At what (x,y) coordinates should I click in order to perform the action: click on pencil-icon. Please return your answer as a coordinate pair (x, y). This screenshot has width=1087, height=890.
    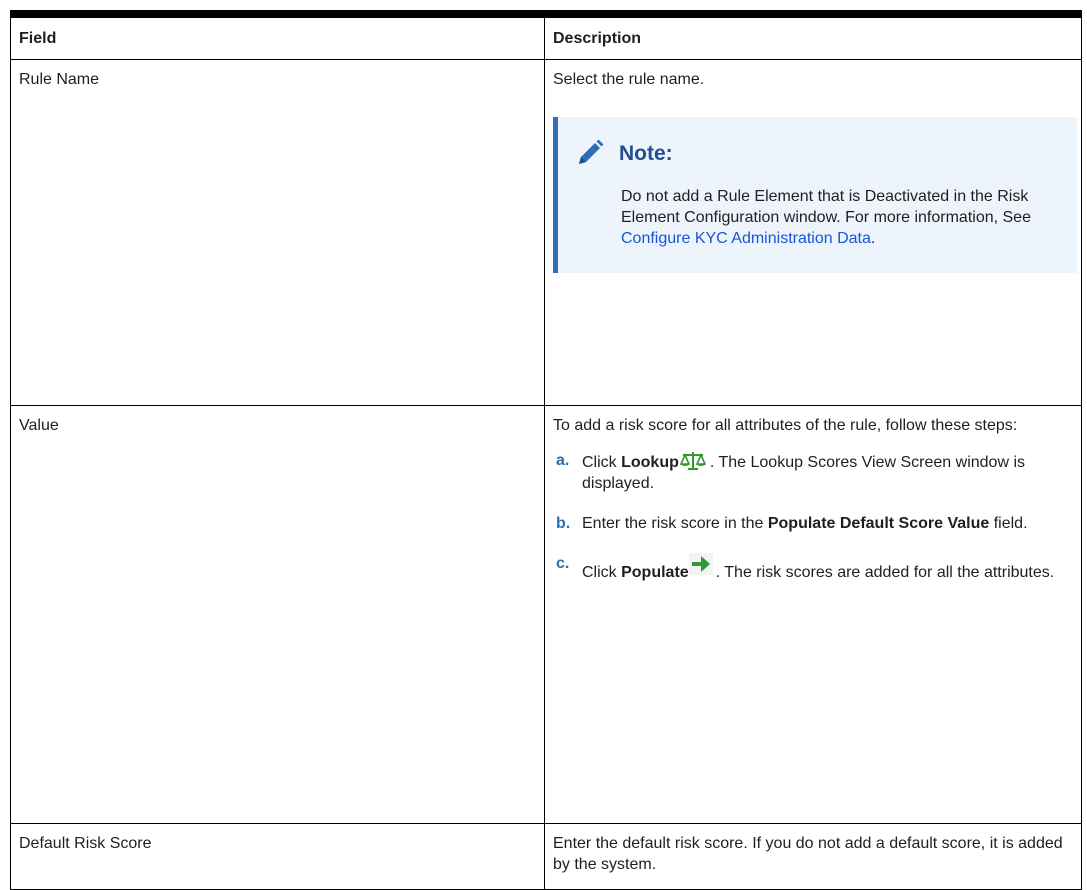
    Looking at the image, I should click on (591, 151).